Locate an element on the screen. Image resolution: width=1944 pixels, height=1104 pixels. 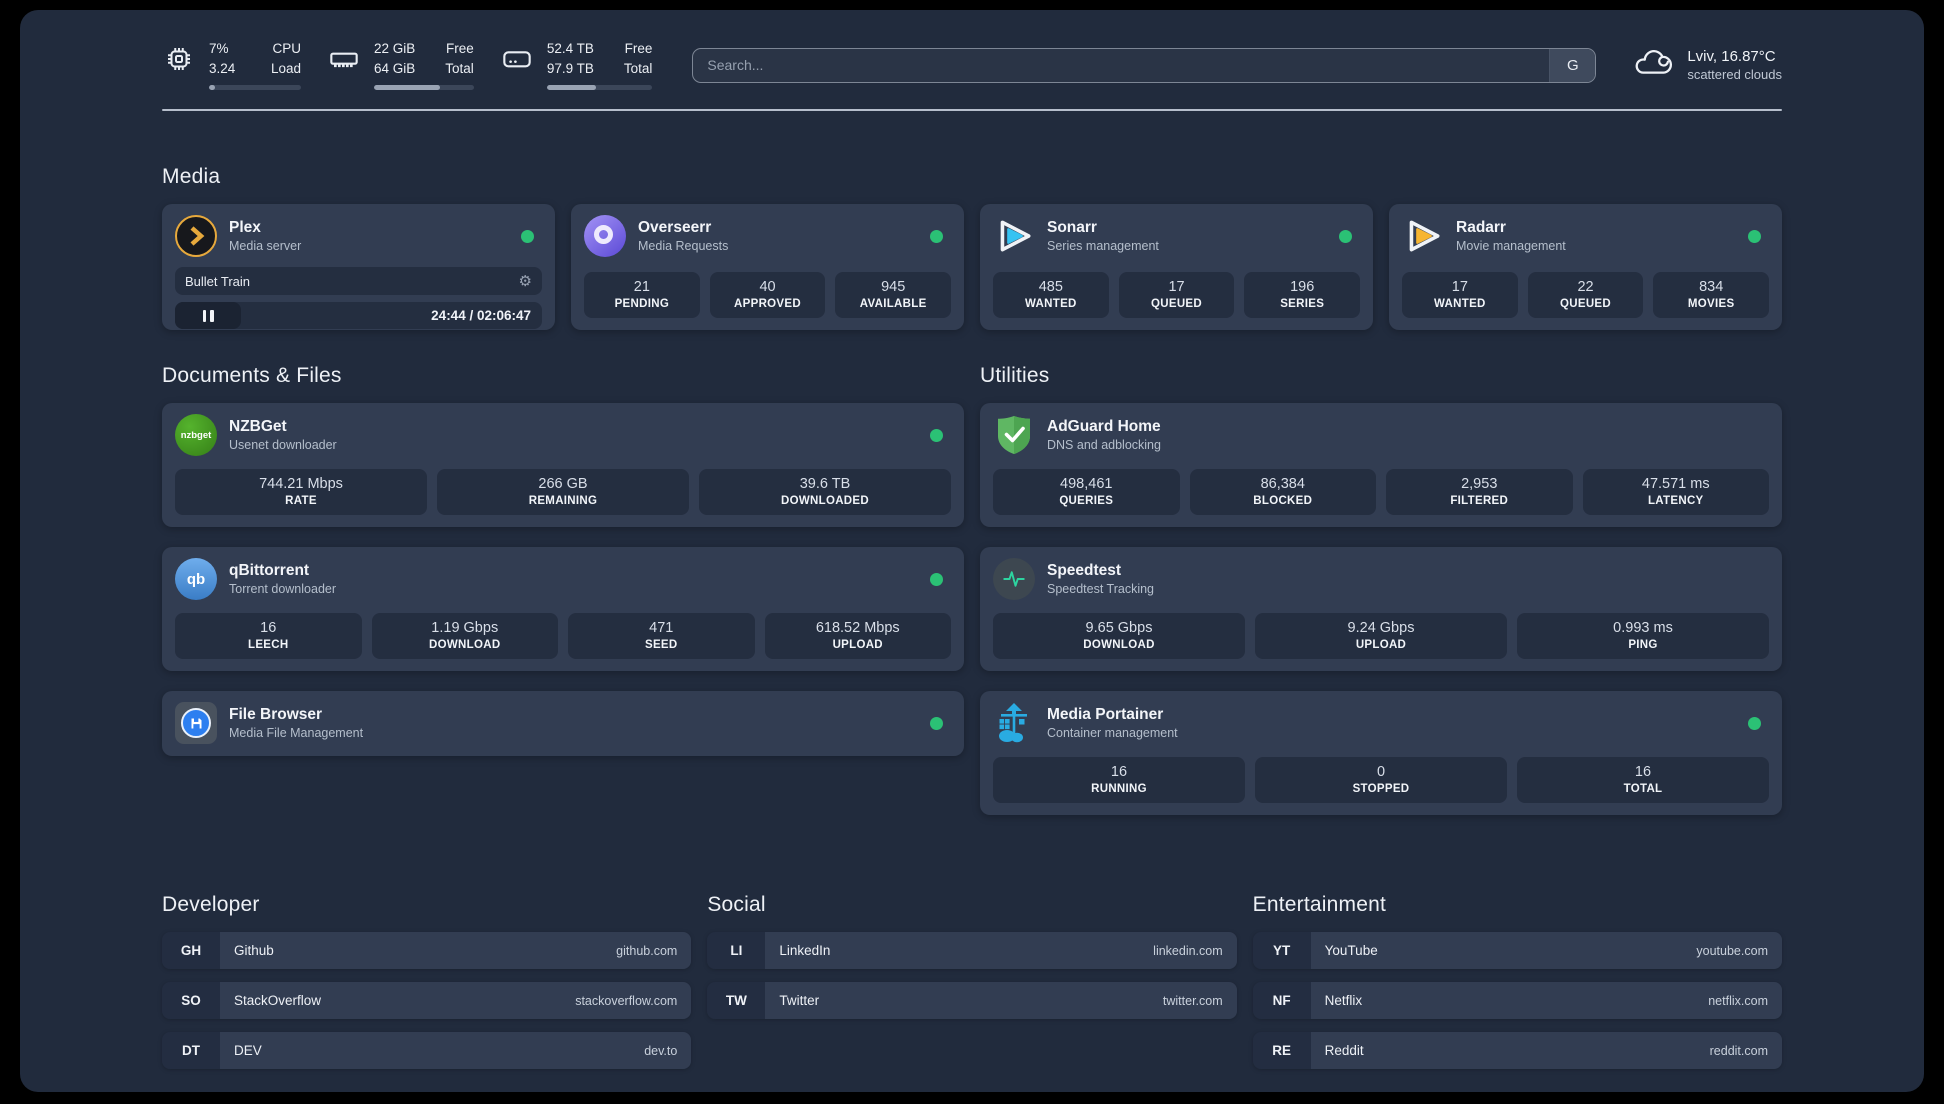
stat-label: BLOCKED is located at coordinates (1283, 501).